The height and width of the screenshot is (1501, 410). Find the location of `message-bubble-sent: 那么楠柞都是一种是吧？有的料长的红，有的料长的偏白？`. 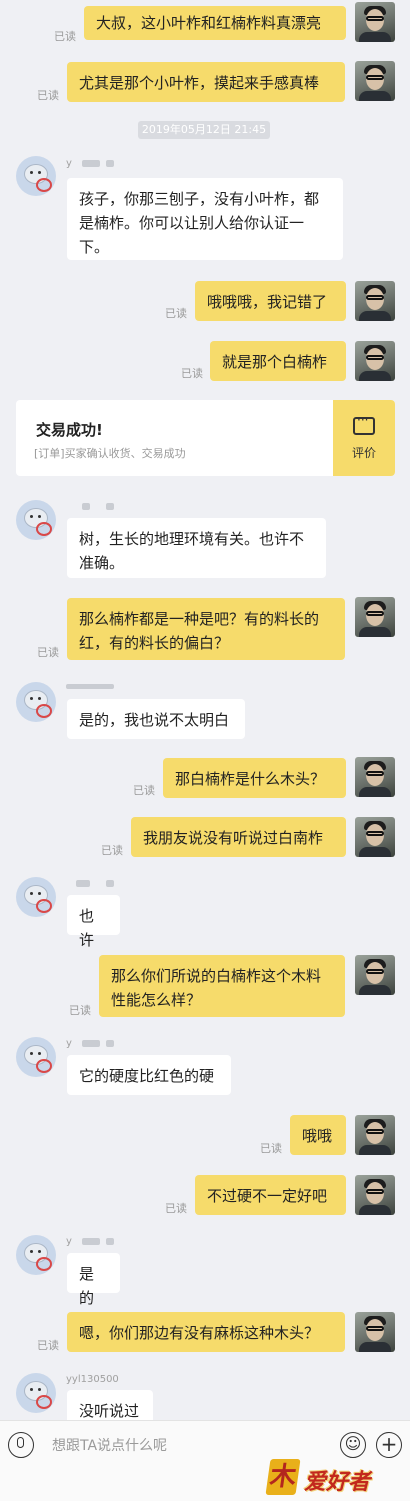

message-bubble-sent: 那么楠柞都是一种是吧？有的料长的红，有的料长的偏白？ is located at coordinates (206, 629).